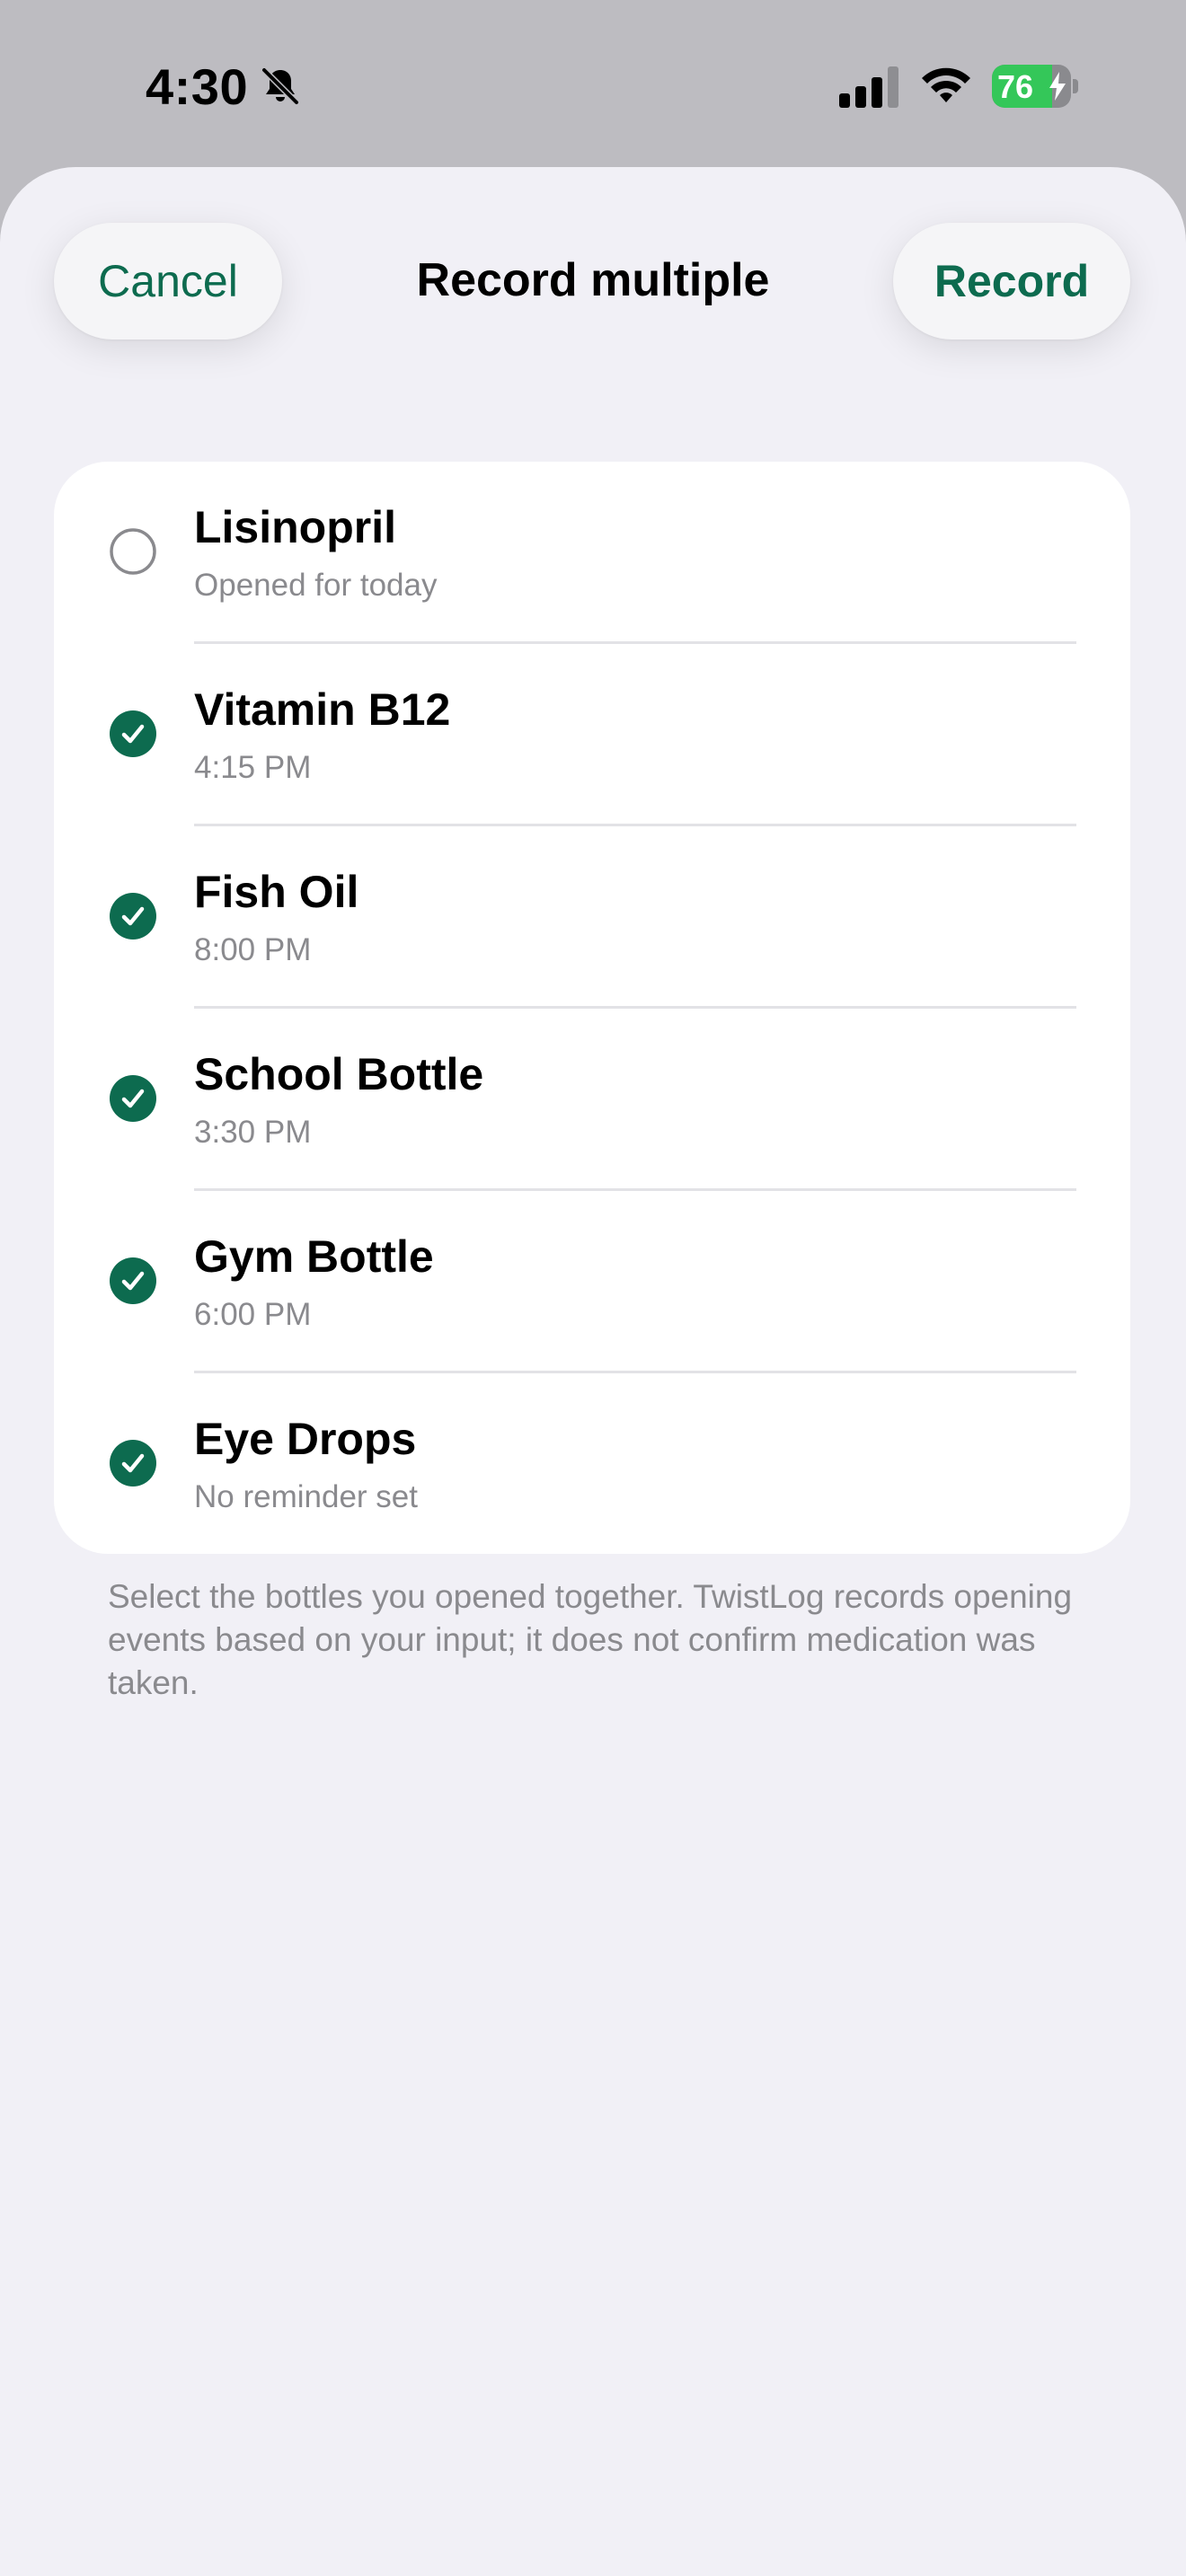  I want to click on bottle-detail: 4:15 PM, so click(253, 767).